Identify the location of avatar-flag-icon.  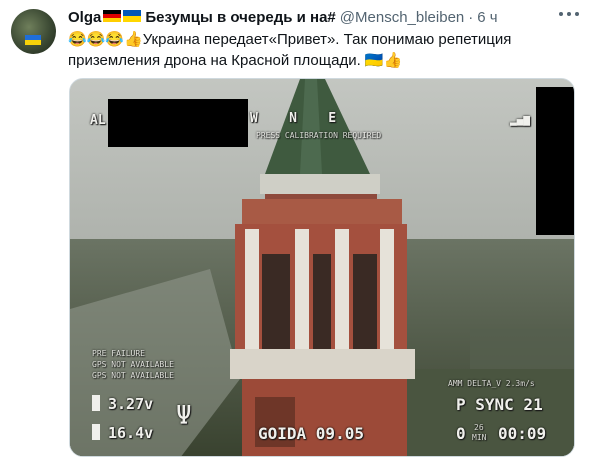
(33, 40).